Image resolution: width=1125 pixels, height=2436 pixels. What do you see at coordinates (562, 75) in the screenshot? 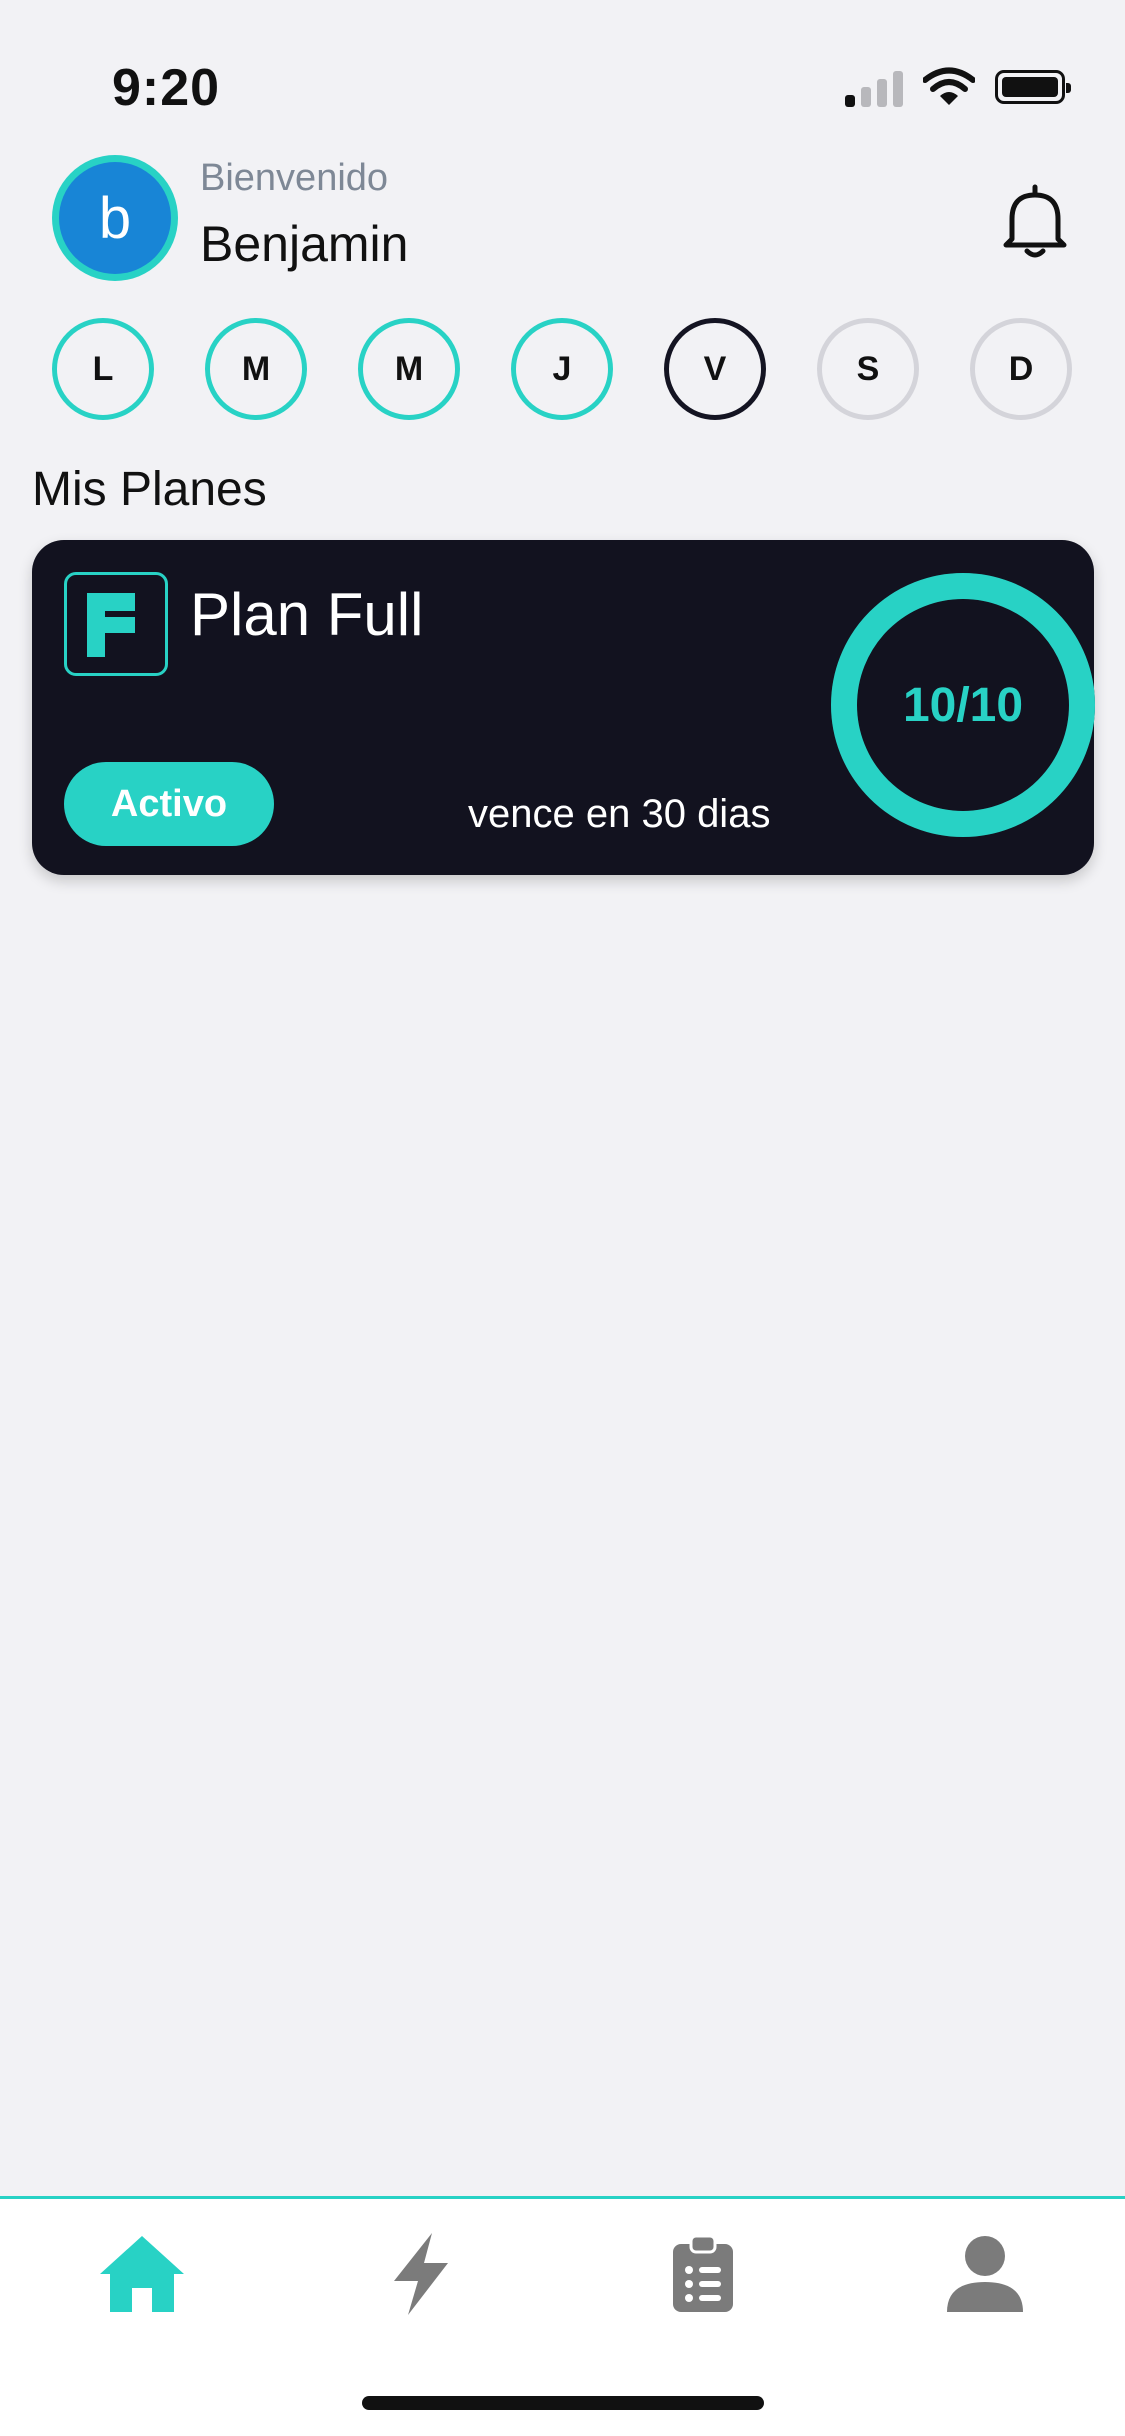
I see `status-bar: 9:20` at bounding box center [562, 75].